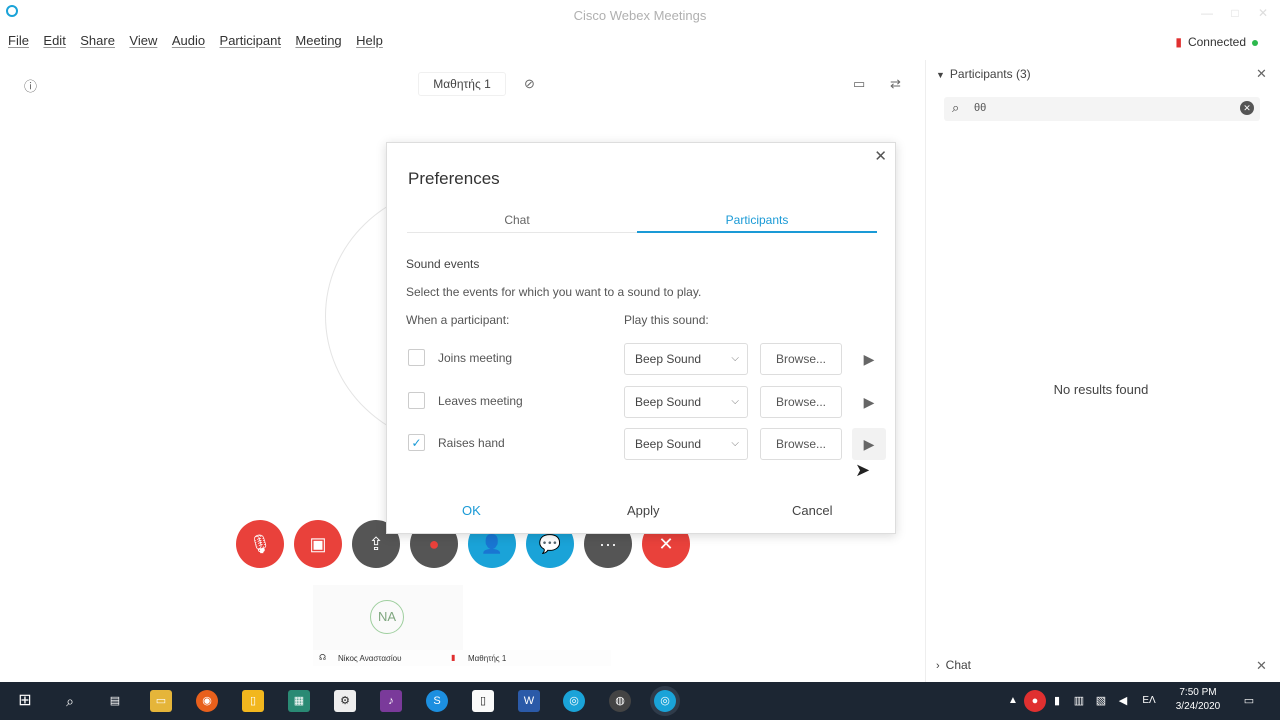 The width and height of the screenshot is (1280, 720). I want to click on mic-off-icon: 🎙, so click(260, 544).